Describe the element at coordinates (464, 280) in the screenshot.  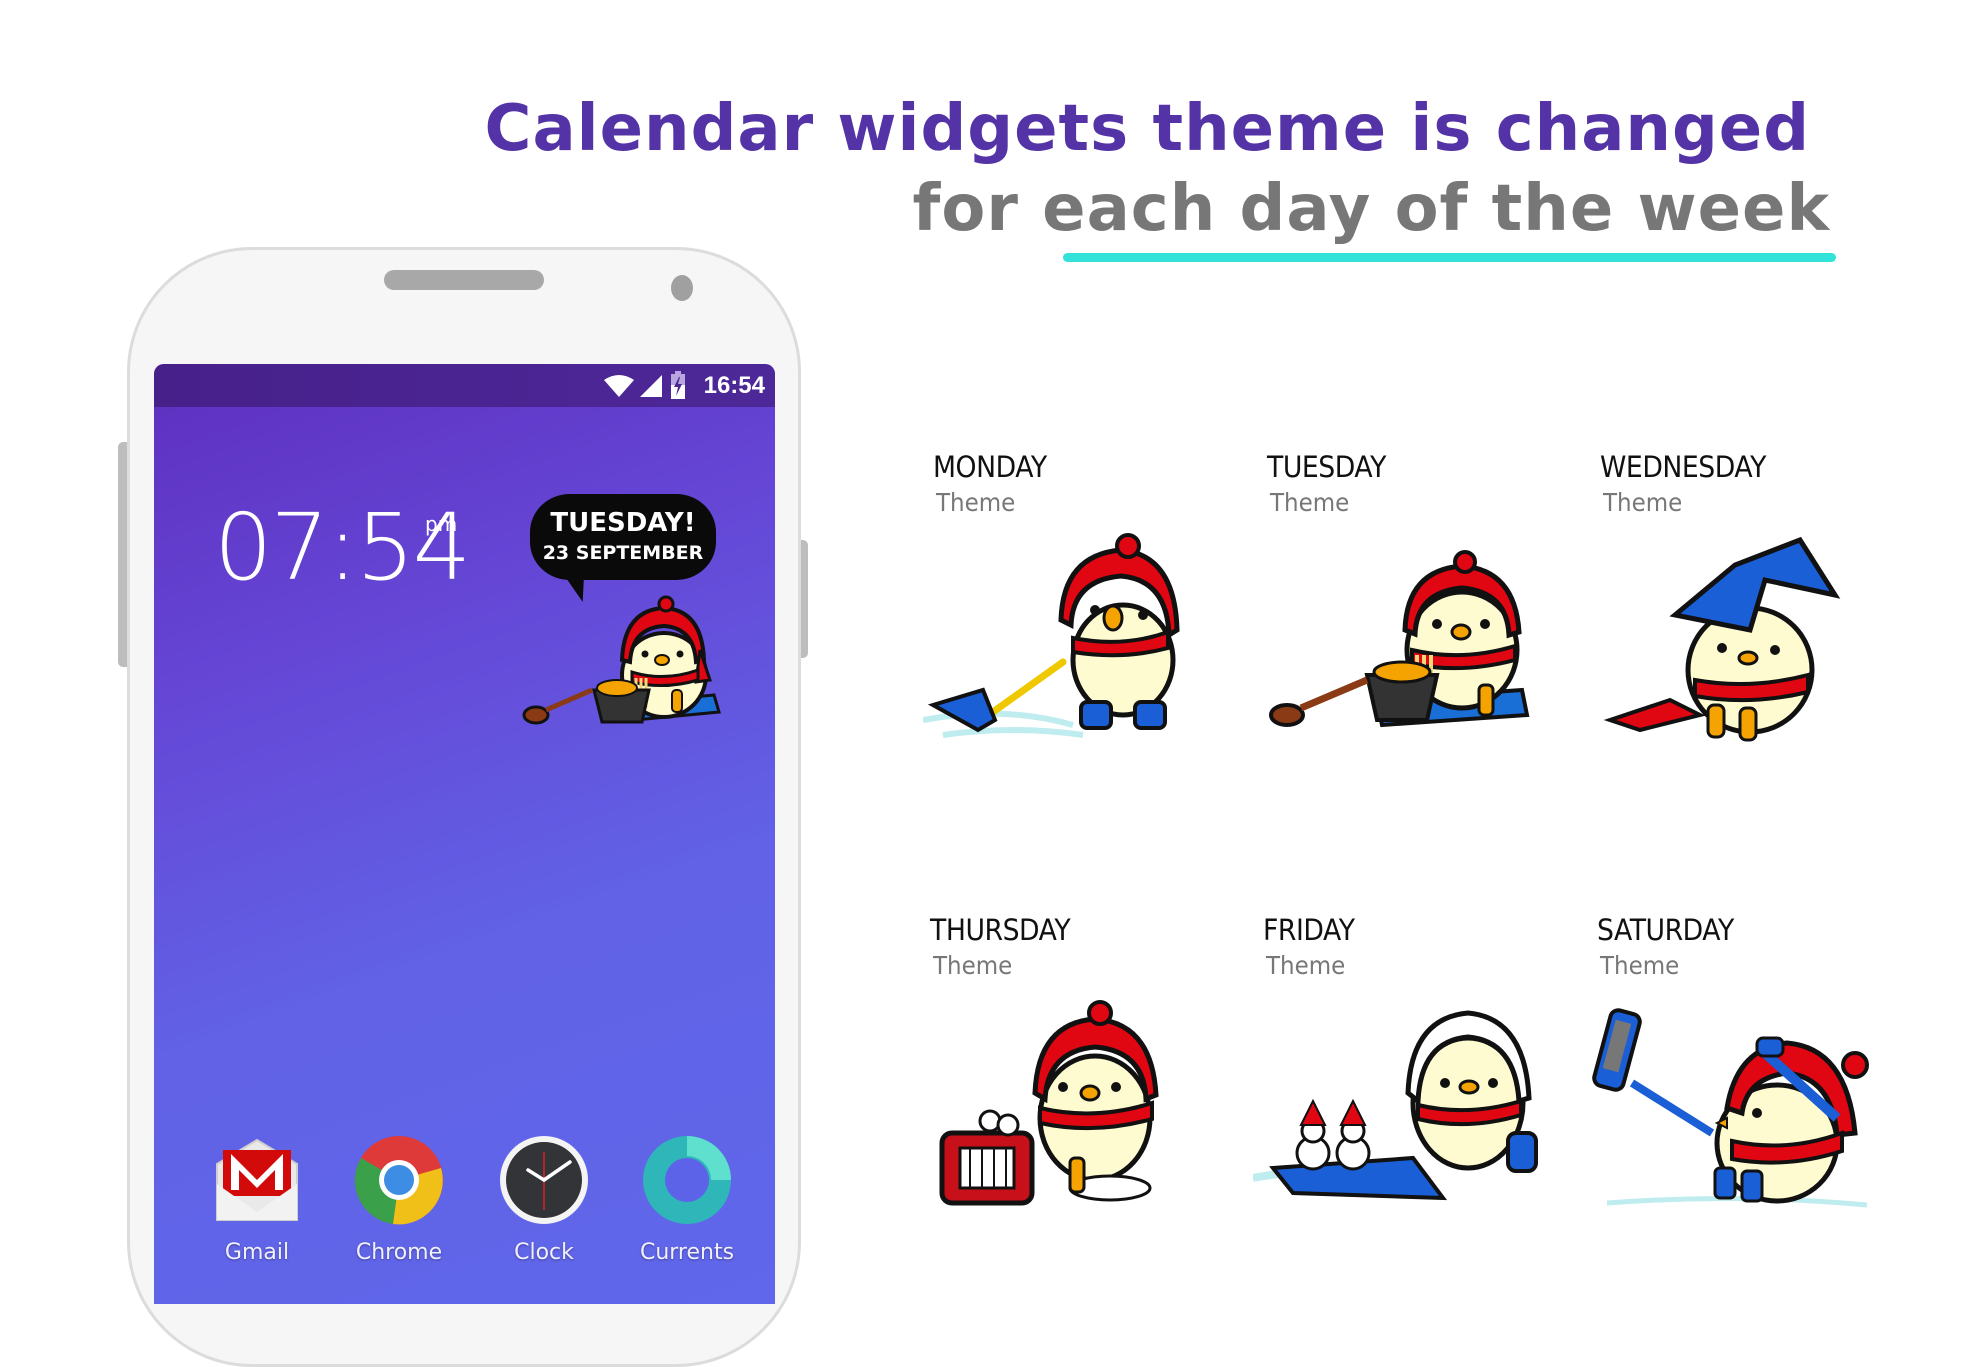
I see `phone-speaker` at that location.